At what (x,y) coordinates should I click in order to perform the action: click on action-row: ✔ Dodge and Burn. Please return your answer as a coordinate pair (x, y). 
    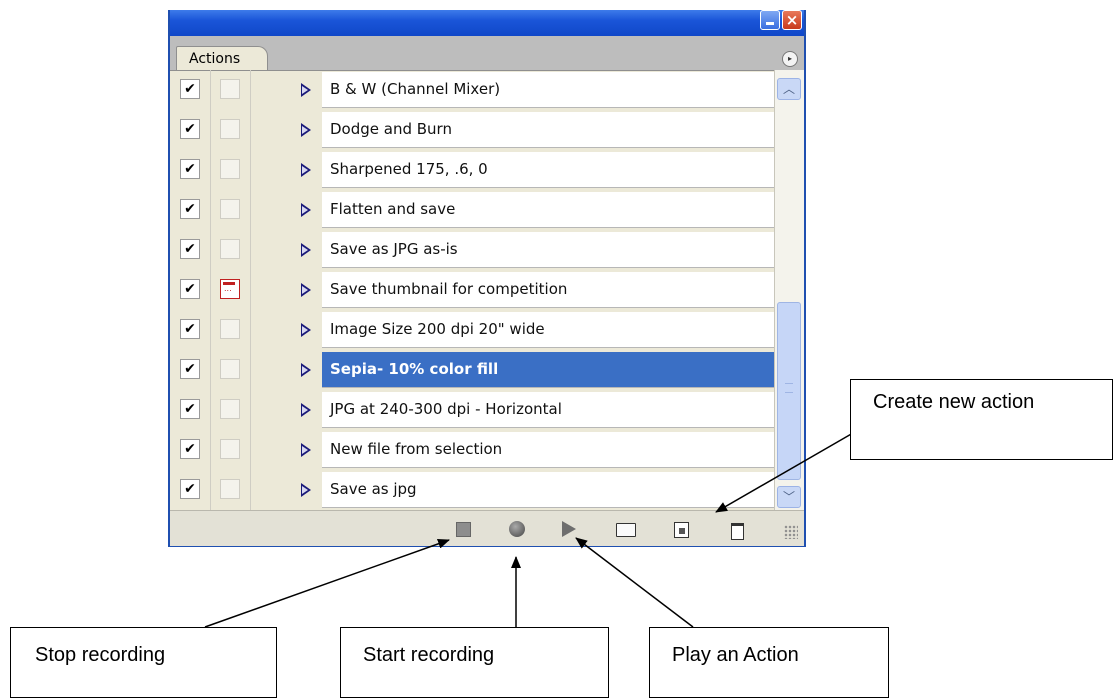
    Looking at the image, I should click on (472, 130).